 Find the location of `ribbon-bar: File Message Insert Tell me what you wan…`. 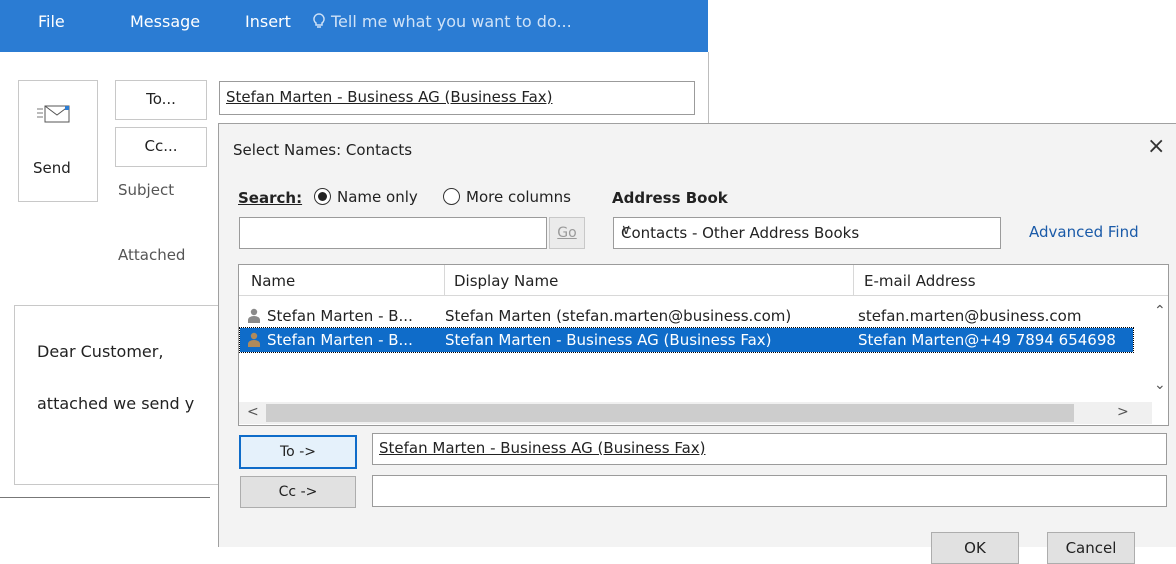

ribbon-bar: File Message Insert Tell me what you wan… is located at coordinates (354, 26).